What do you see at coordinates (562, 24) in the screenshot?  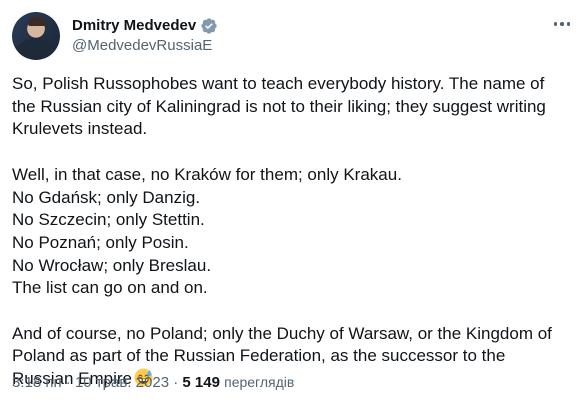 I see `more-options-icon` at bounding box center [562, 24].